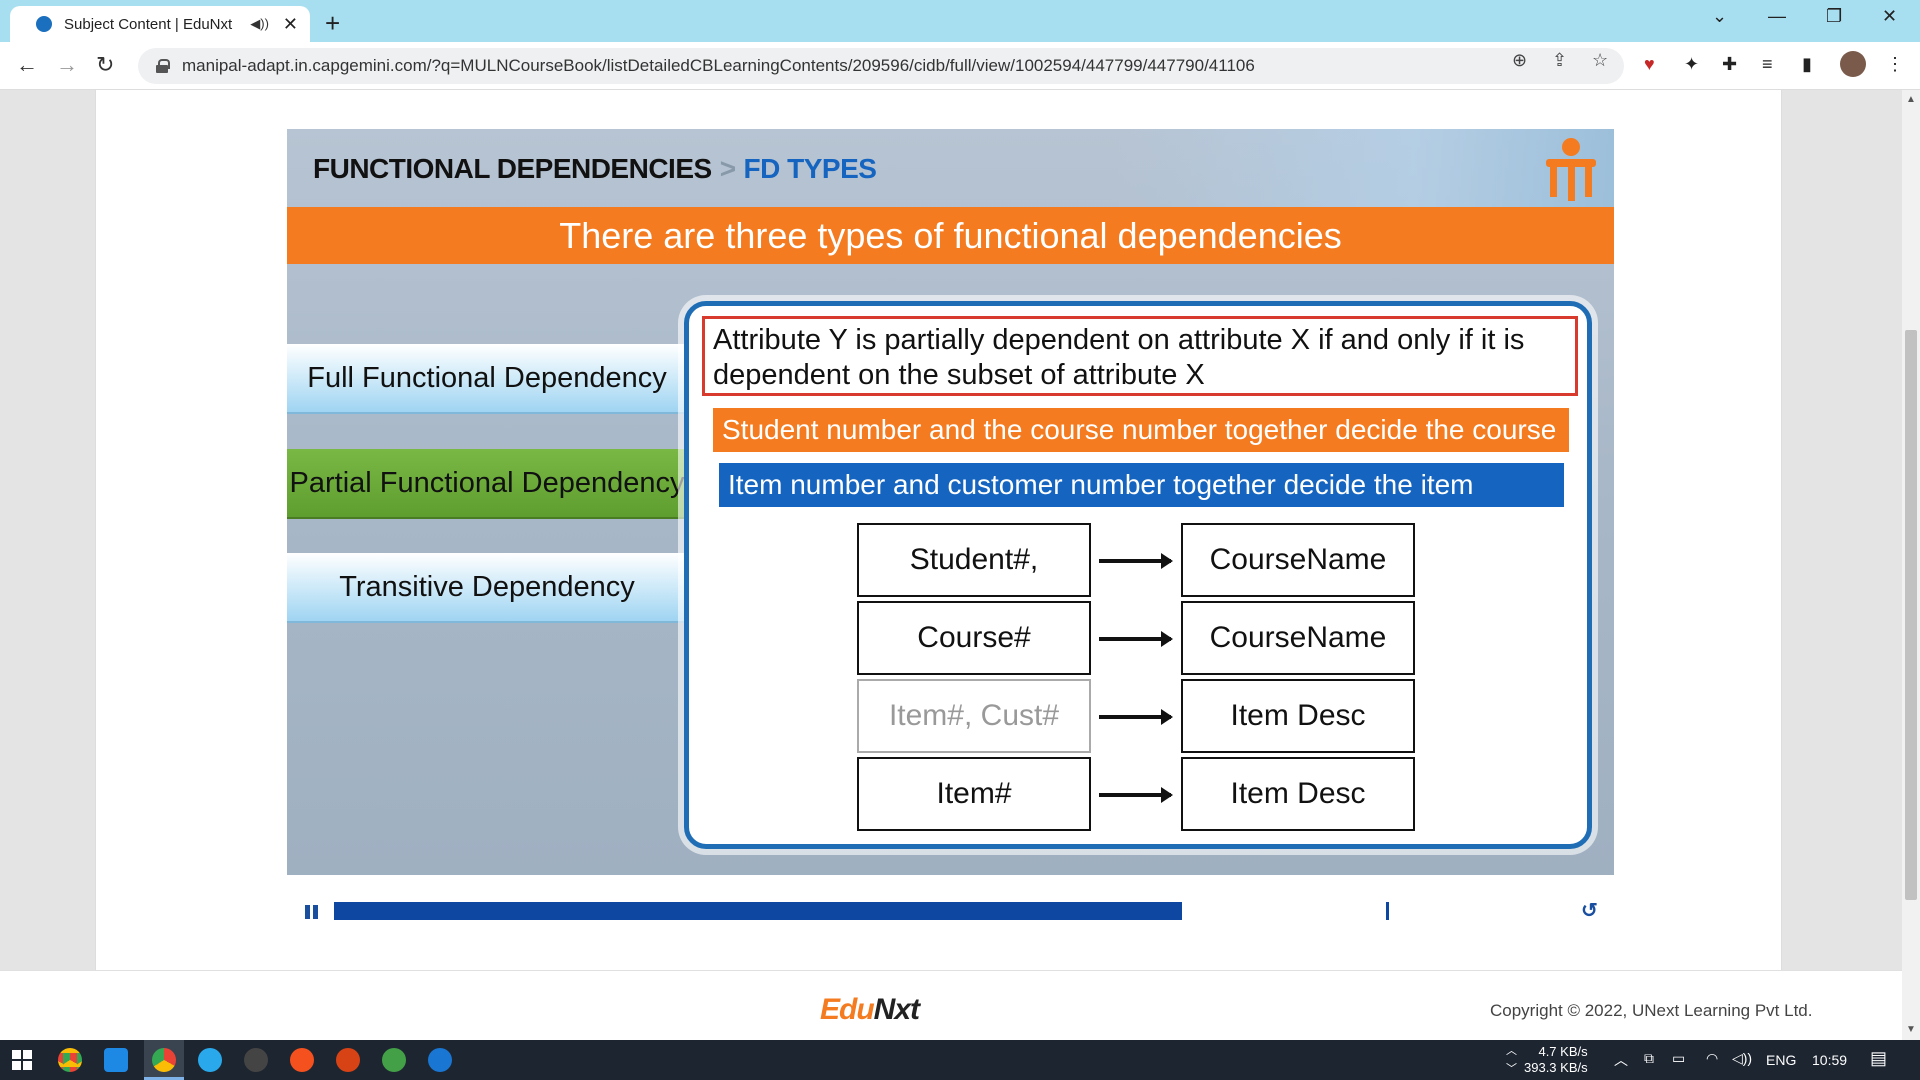  What do you see at coordinates (290, 24) in the screenshot?
I see `close-tab-icon: ✕` at bounding box center [290, 24].